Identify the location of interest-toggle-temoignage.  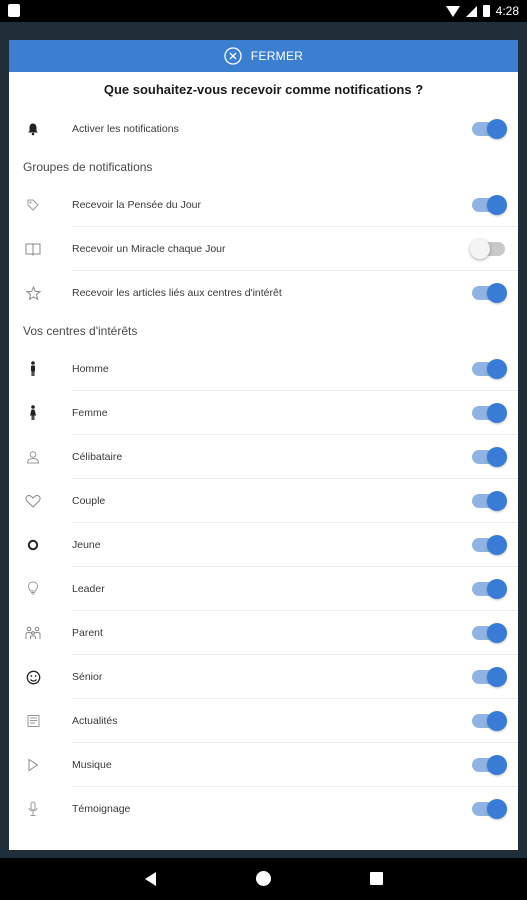
(489, 809).